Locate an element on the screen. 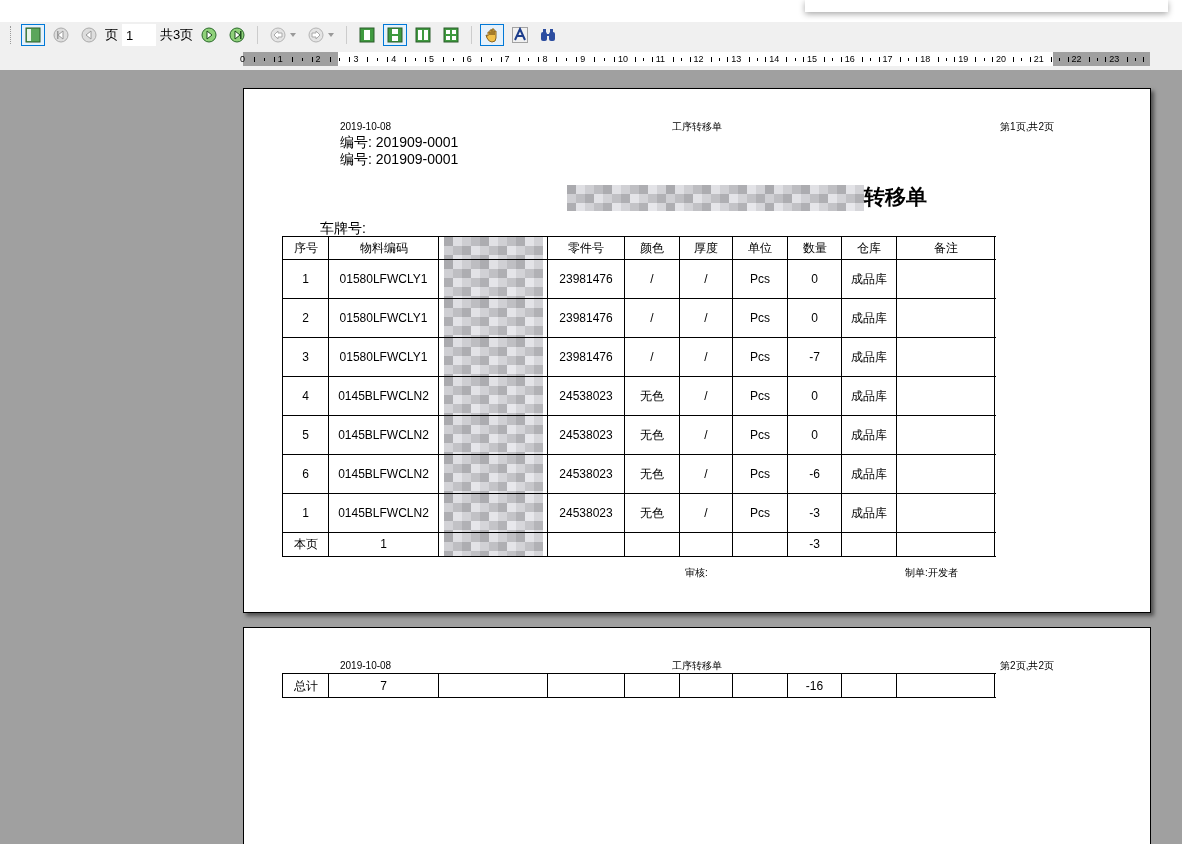 The height and width of the screenshot is (844, 1182). column-header: 数量 is located at coordinates (814, 248).